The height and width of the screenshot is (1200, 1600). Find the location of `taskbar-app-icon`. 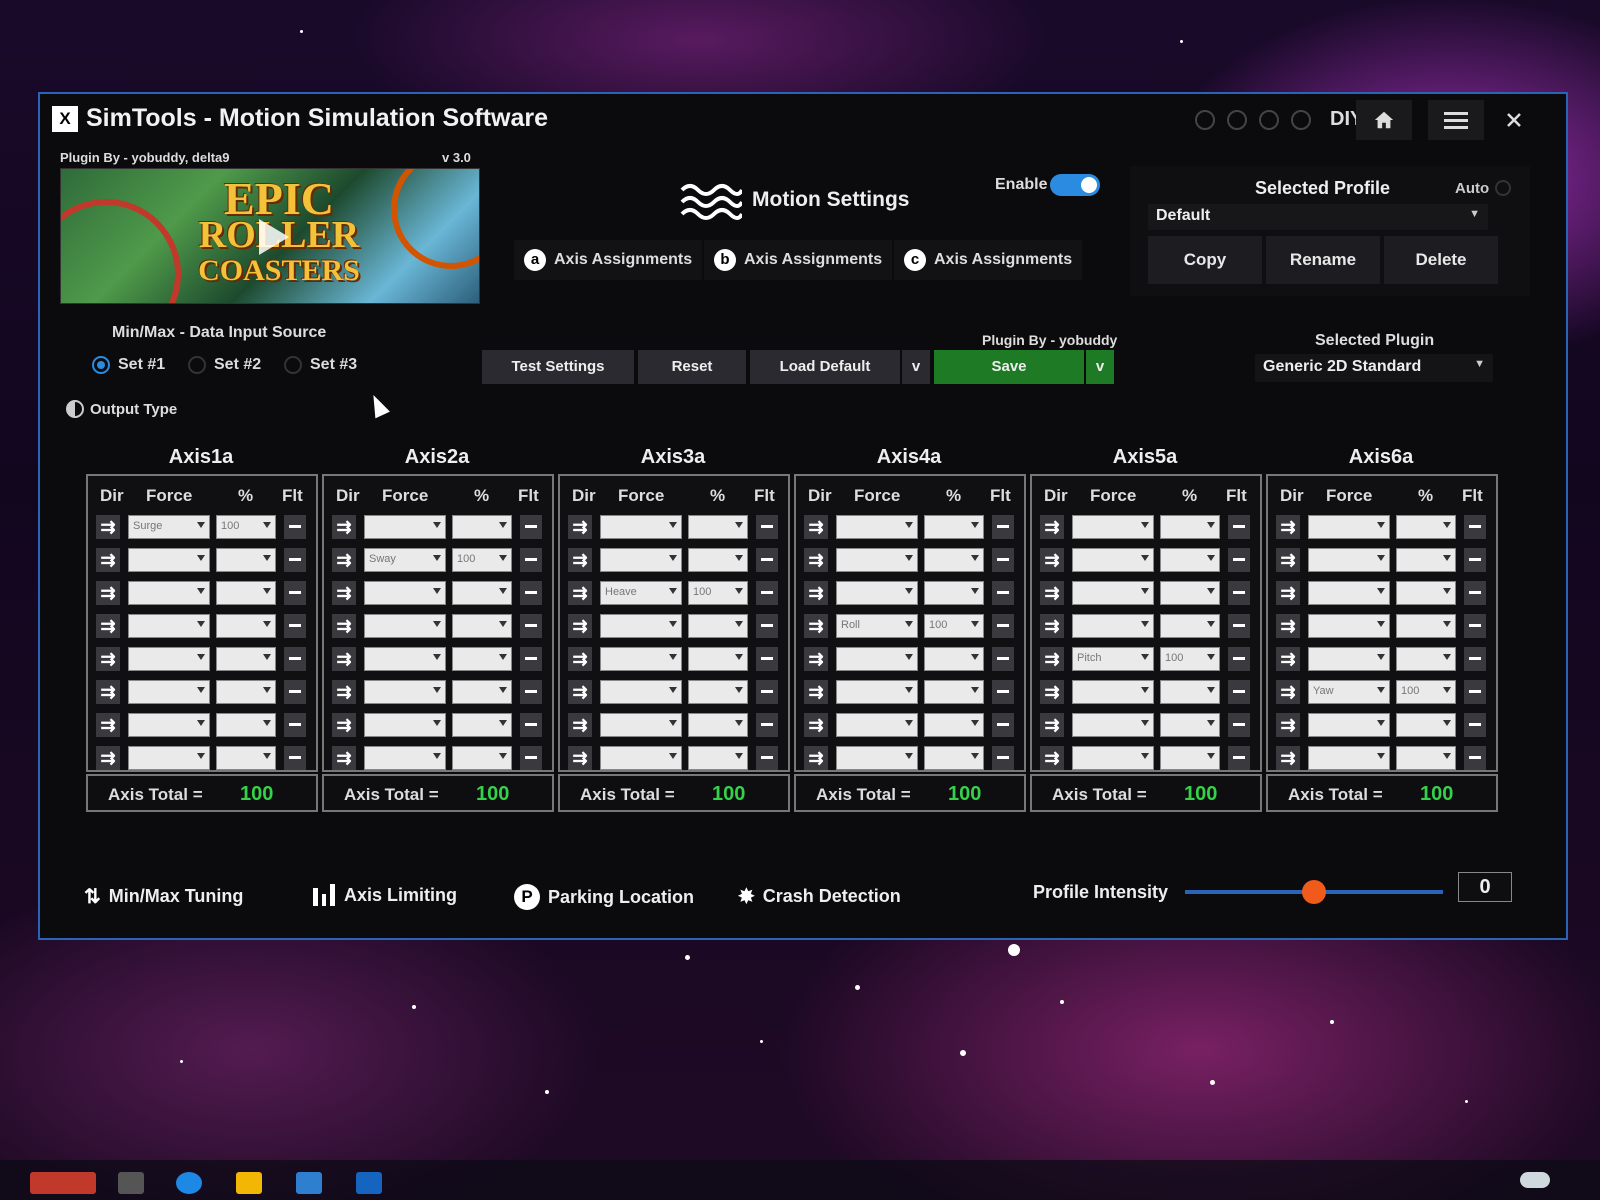

taskbar-app-icon is located at coordinates (63, 1183).